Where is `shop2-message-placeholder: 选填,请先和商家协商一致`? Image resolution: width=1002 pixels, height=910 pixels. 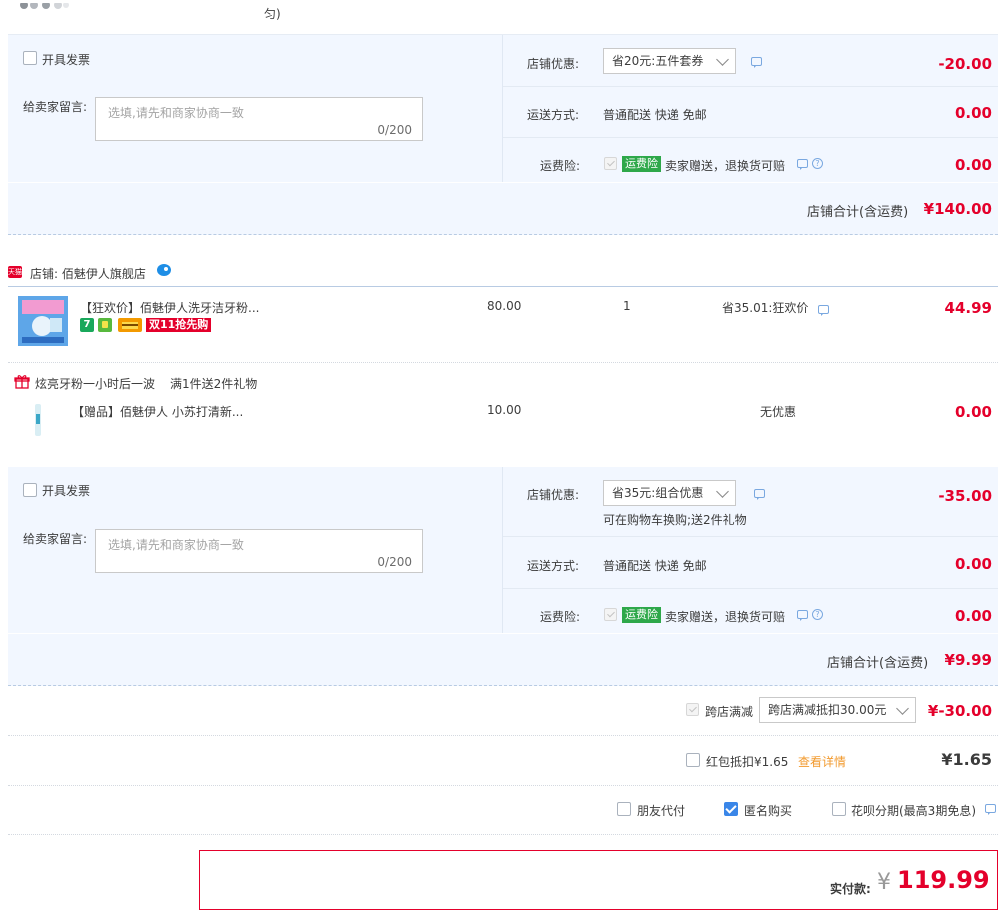
shop2-message-placeholder: 选填,请先和商家协商一致 is located at coordinates (176, 545).